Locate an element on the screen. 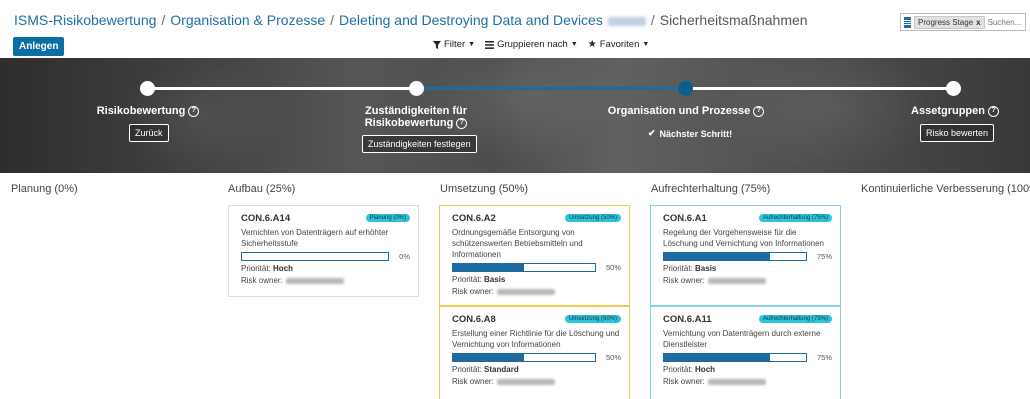 The width and height of the screenshot is (1030, 399). create-button: Anlegen is located at coordinates (39, 46).